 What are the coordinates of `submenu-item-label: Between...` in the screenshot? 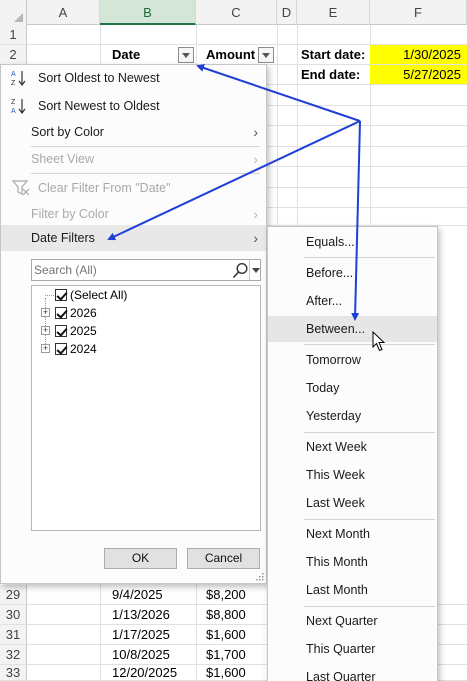 It's located at (336, 329).